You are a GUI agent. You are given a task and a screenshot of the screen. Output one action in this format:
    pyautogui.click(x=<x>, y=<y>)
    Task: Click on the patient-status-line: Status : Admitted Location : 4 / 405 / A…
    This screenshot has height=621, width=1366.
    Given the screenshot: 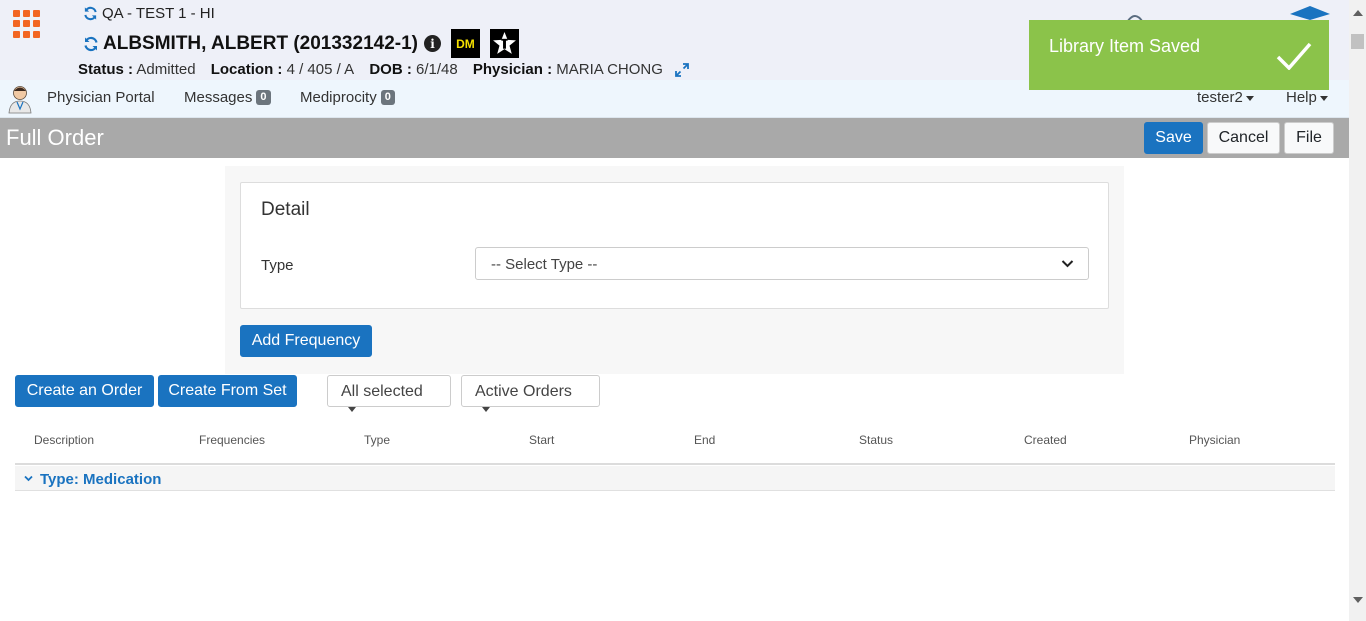 What is the action you would take?
    pyautogui.click(x=384, y=69)
    